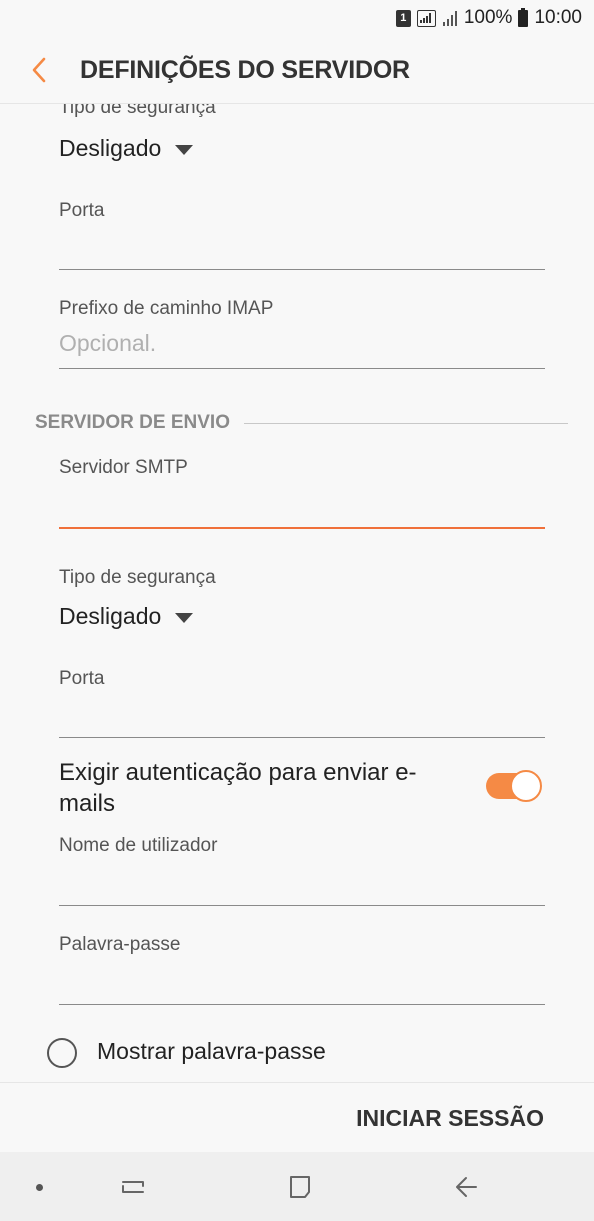 The width and height of the screenshot is (594, 1221). I want to click on password-label: Palavra-passe, so click(120, 944).